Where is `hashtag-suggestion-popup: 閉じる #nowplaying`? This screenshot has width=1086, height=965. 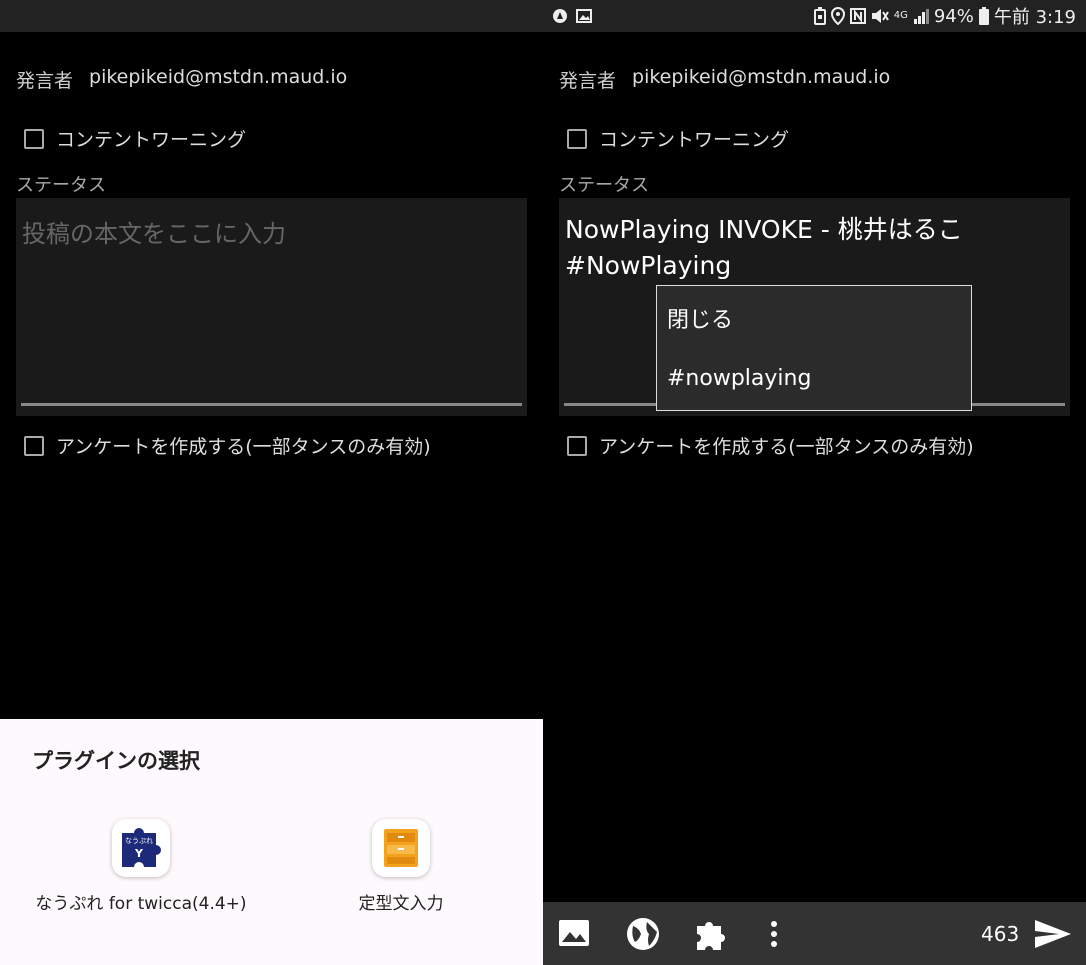 hashtag-suggestion-popup: 閉じる #nowplaying is located at coordinates (814, 348).